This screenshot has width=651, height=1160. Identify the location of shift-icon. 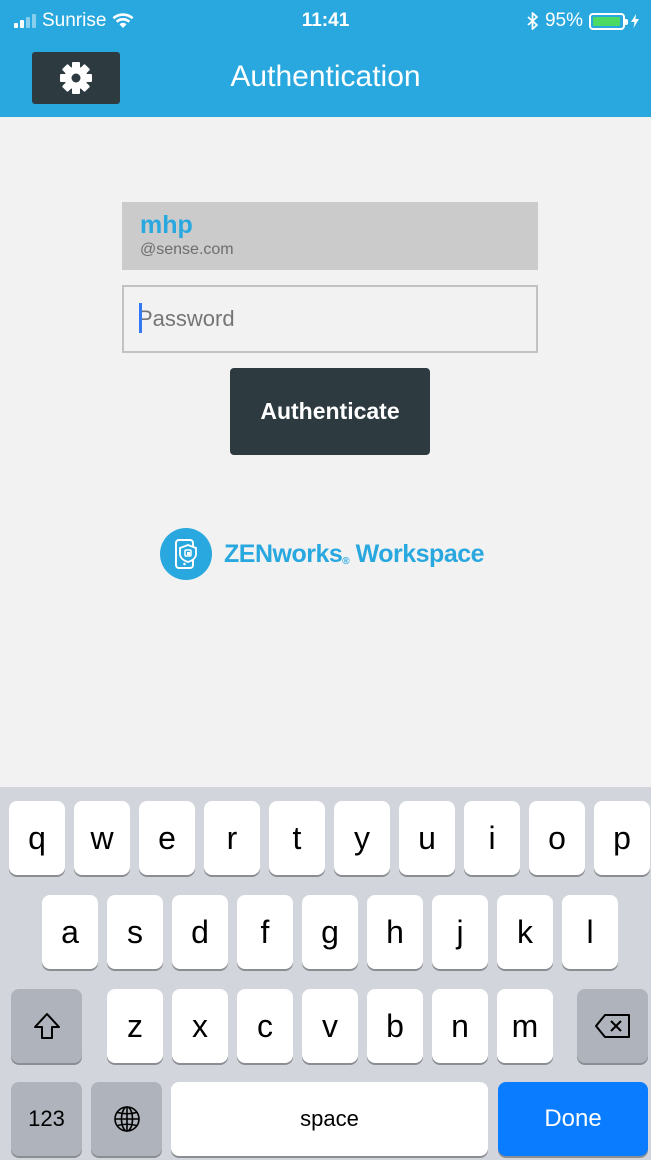
(46, 1026).